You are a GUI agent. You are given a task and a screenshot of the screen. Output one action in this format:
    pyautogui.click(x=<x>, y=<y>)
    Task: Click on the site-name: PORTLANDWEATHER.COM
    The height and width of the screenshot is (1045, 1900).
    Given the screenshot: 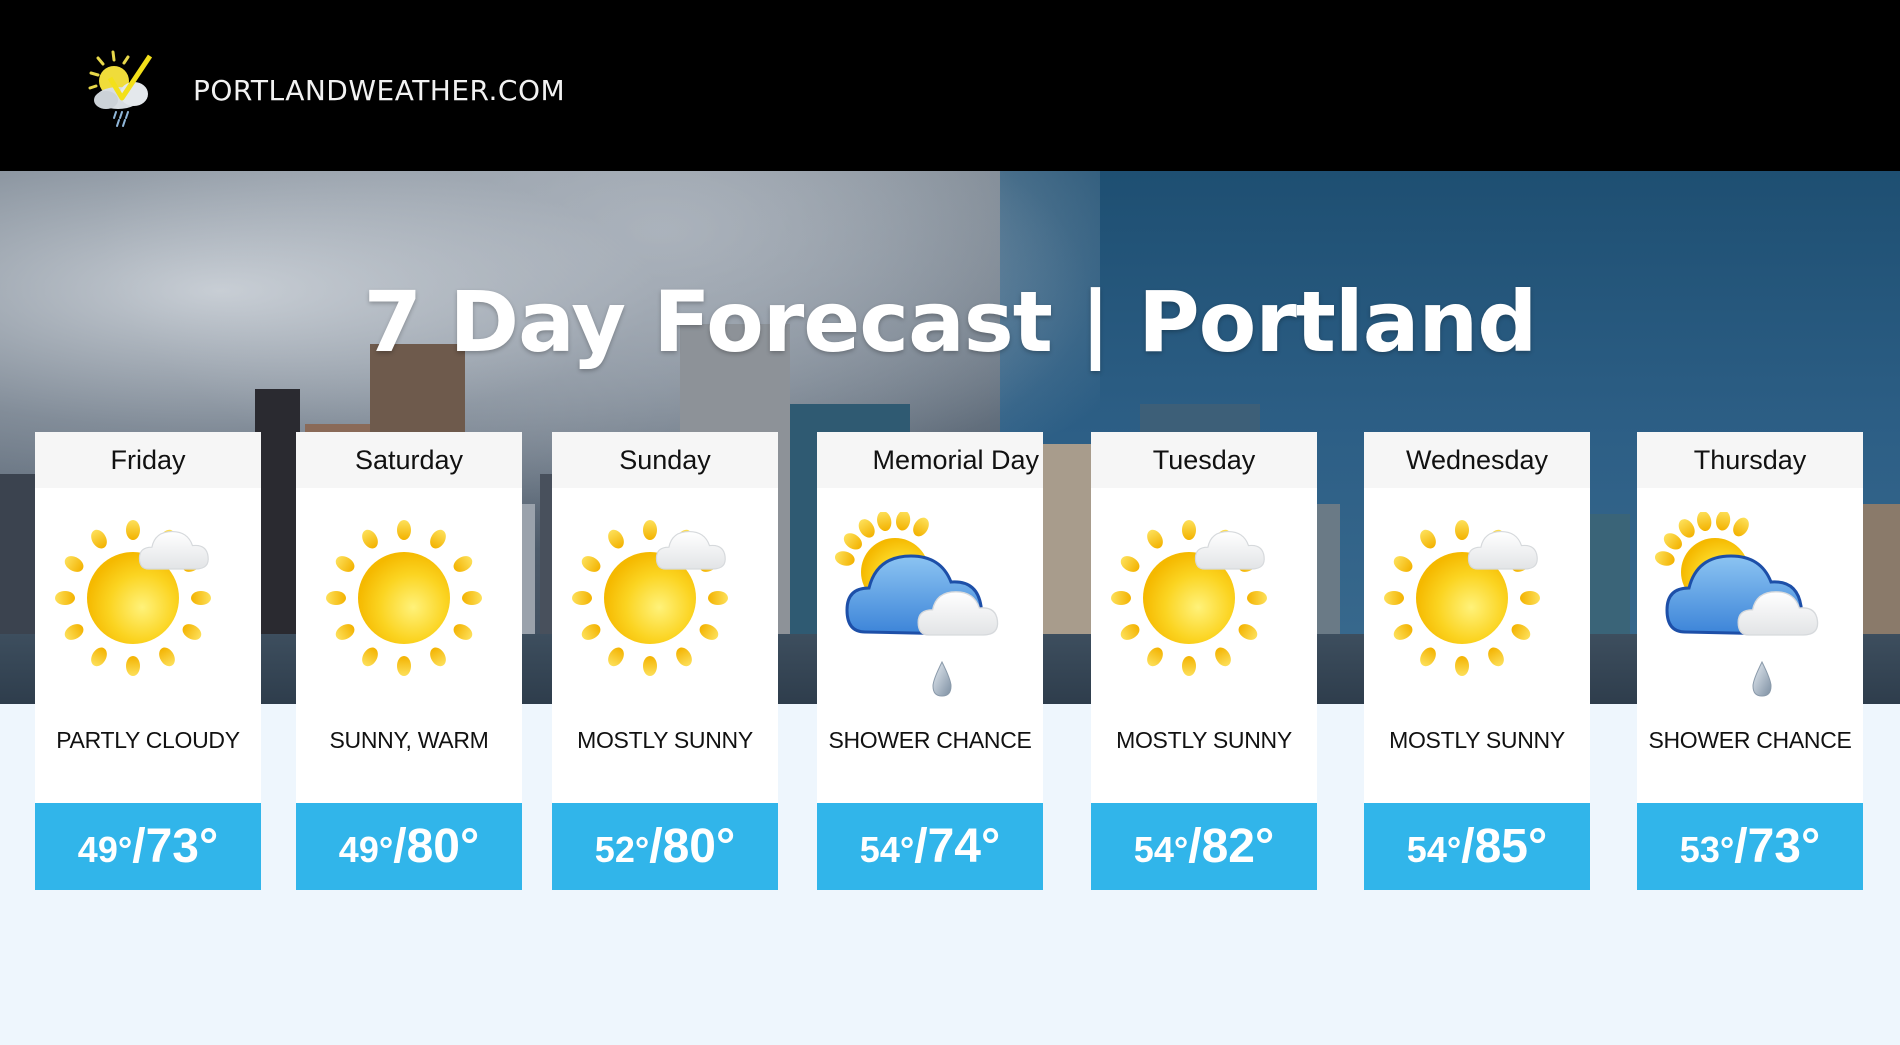 What is the action you would take?
    pyautogui.click(x=379, y=90)
    